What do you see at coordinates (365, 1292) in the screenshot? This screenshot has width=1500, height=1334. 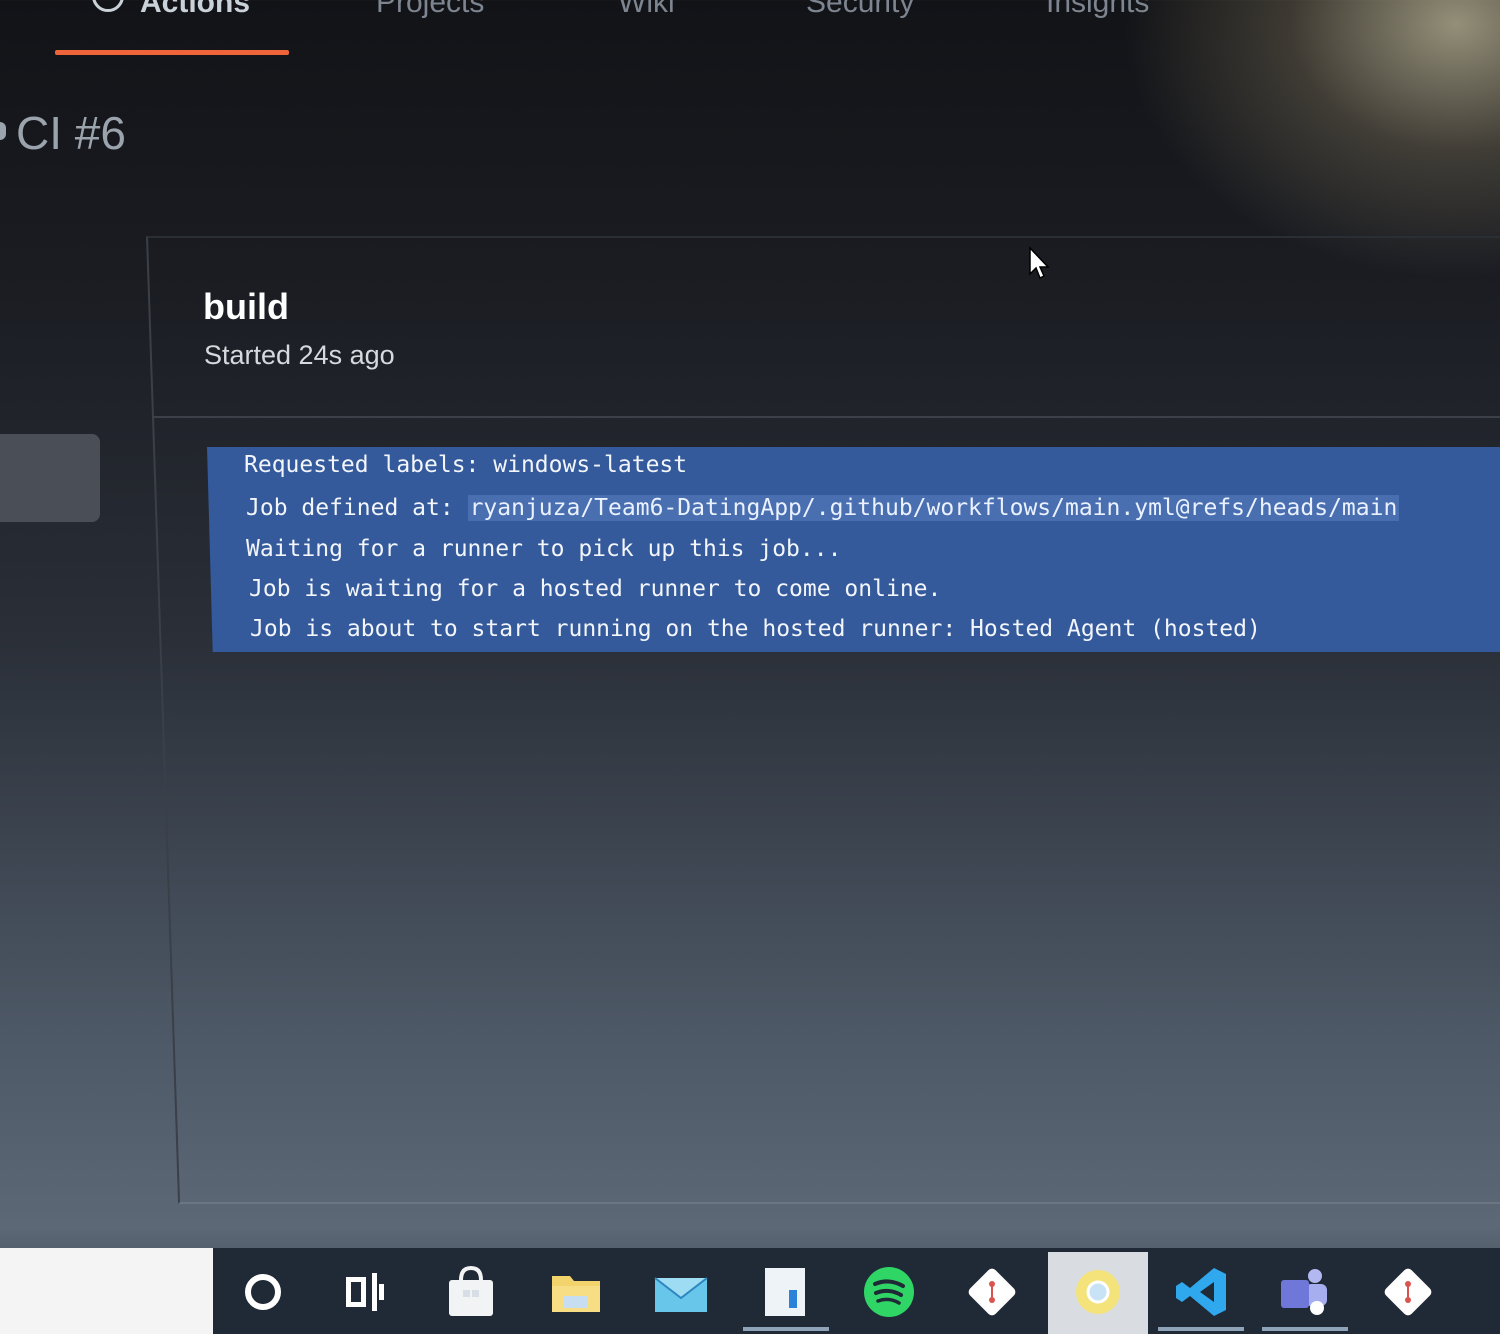 I see `task-view-icon` at bounding box center [365, 1292].